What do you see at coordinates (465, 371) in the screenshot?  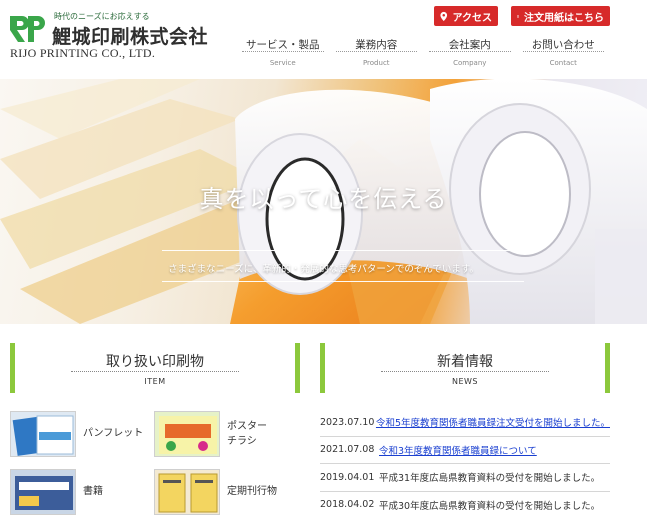 I see `news-section-divider` at bounding box center [465, 371].